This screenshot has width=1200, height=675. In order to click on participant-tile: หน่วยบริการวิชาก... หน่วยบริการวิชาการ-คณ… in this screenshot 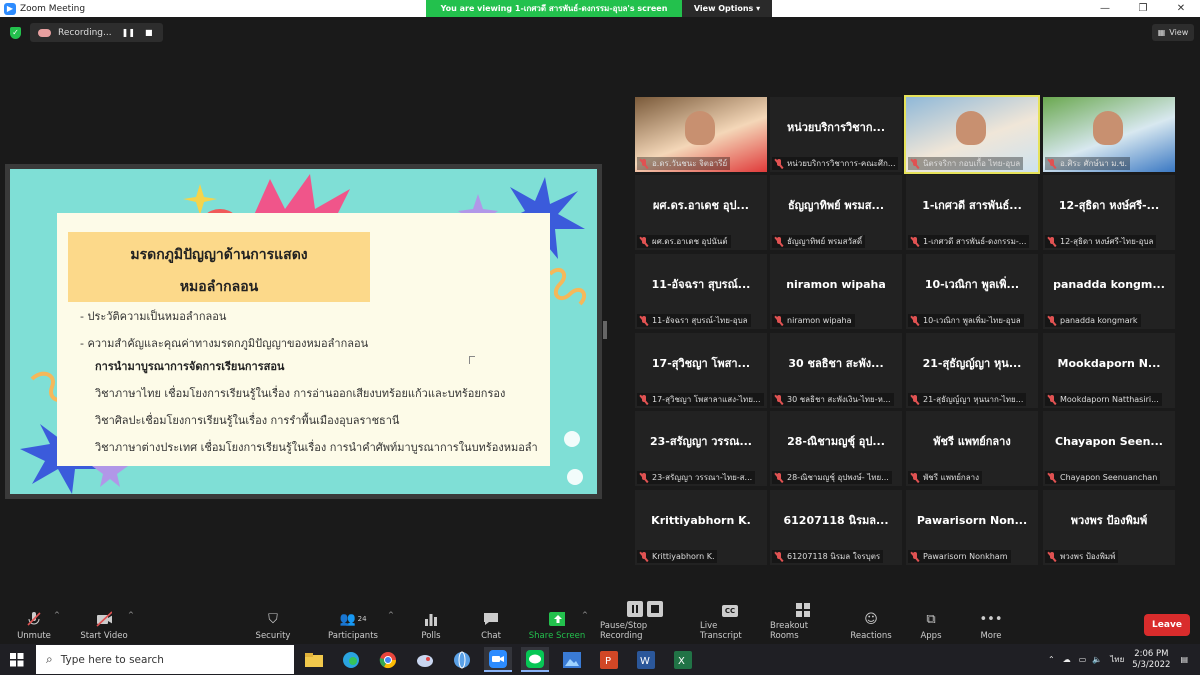, I will do `click(836, 134)`.